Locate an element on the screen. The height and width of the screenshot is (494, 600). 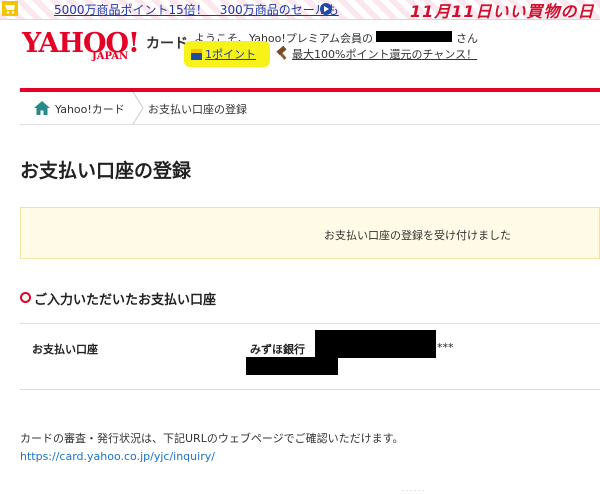
bank-name: みずほ銀行 is located at coordinates (277, 349).